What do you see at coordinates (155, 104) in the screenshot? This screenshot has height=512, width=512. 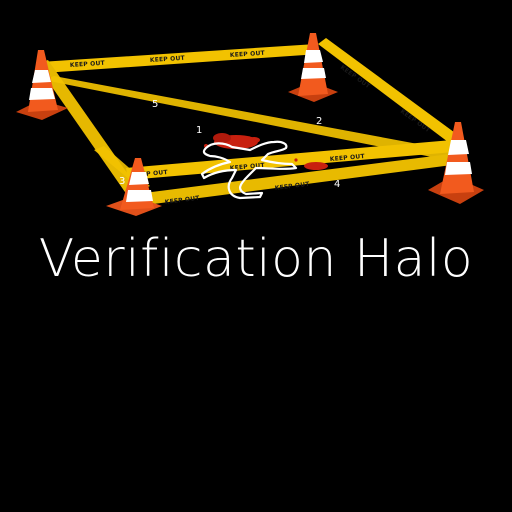 I see `evidence-marker-5: 5` at bounding box center [155, 104].